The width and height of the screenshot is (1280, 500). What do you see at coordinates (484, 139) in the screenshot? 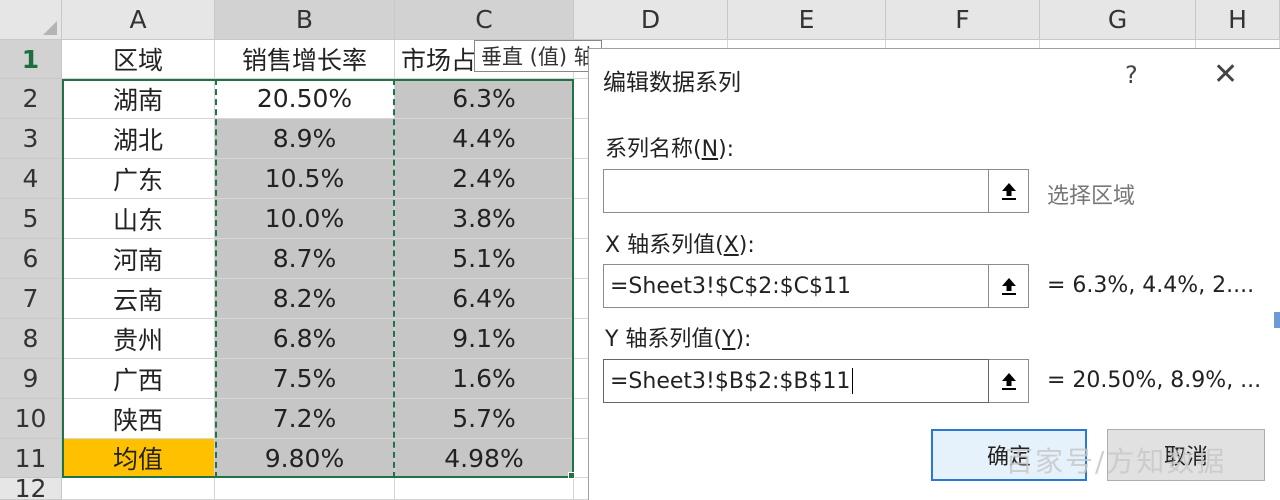
I see `value-cell: 4.4%` at bounding box center [484, 139].